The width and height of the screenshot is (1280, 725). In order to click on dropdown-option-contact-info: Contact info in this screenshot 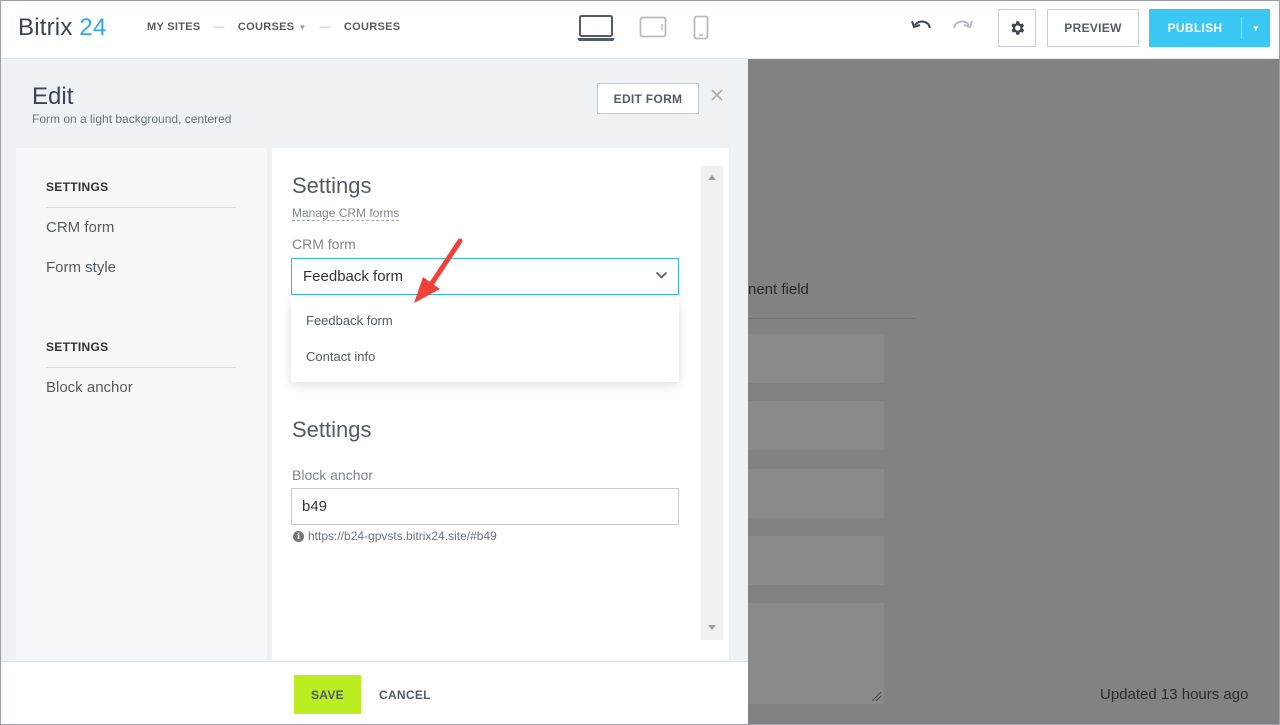, I will do `click(340, 356)`.